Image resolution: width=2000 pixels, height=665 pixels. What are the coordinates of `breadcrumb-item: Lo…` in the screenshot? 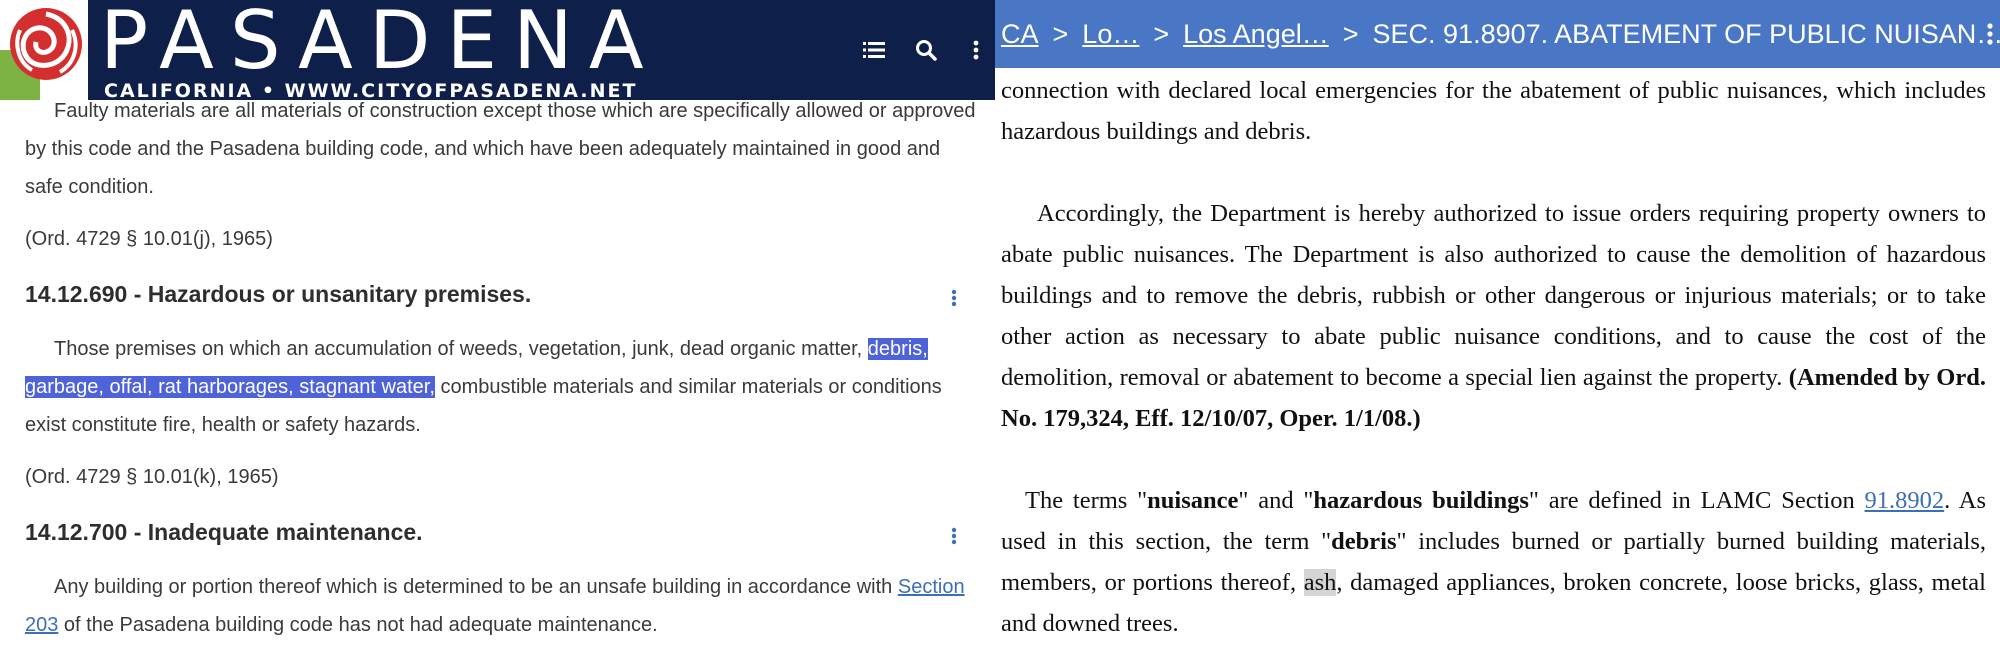 It's located at (1110, 34).